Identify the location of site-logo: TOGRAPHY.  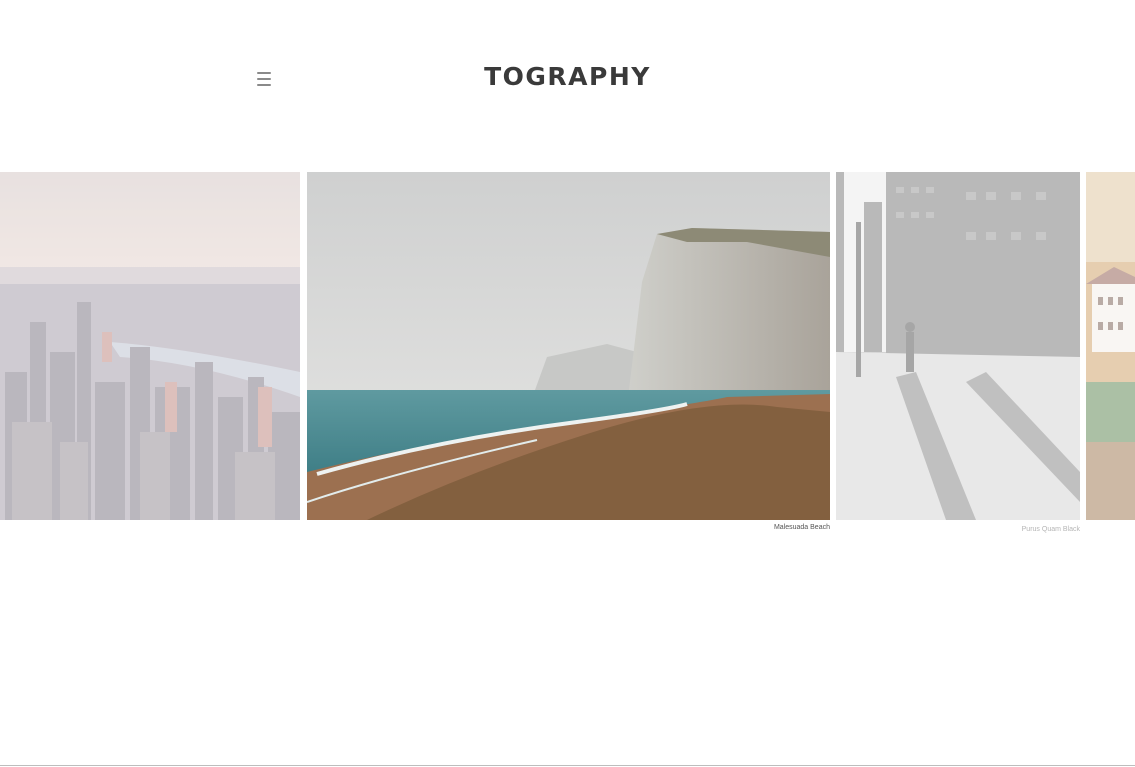
(567, 76).